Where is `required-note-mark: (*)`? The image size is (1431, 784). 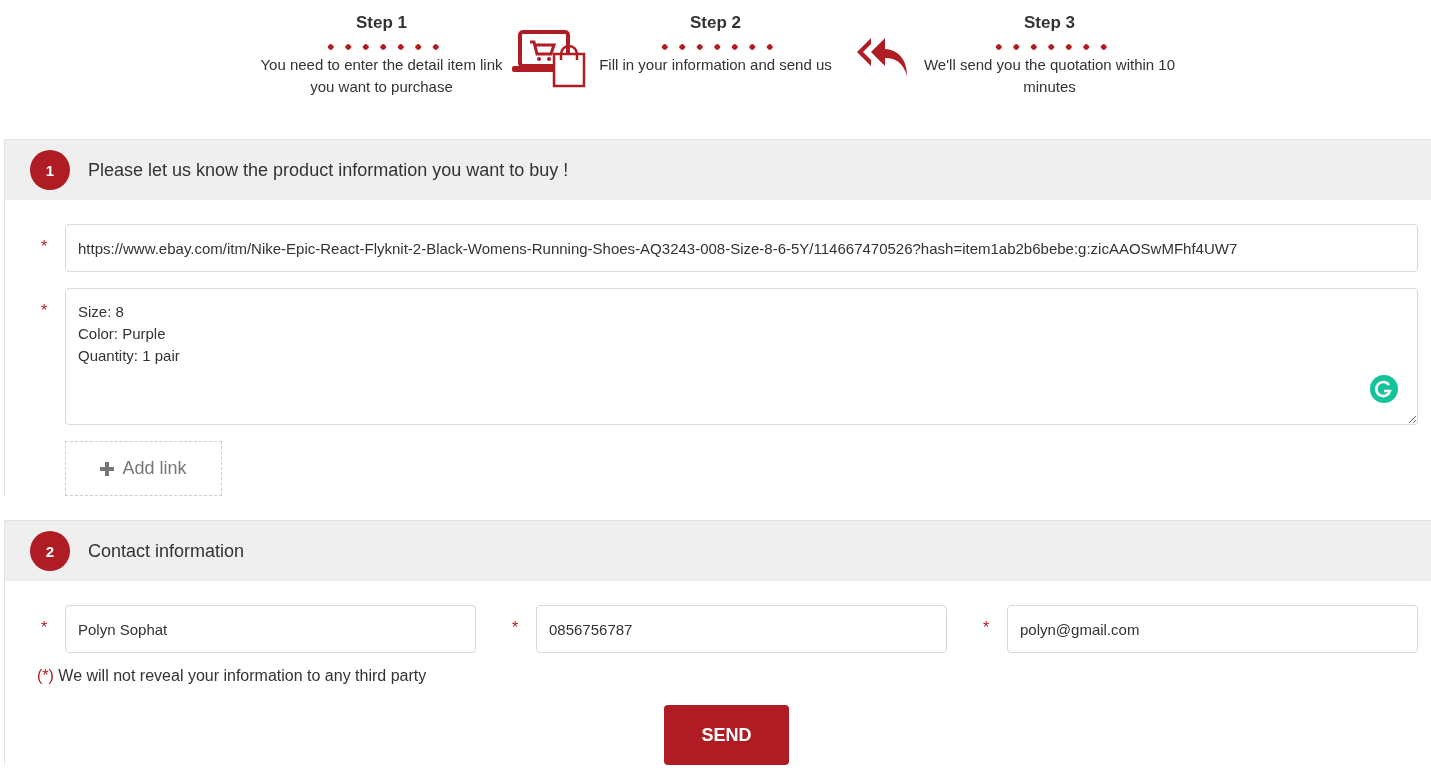 required-note-mark: (*) is located at coordinates (45, 675).